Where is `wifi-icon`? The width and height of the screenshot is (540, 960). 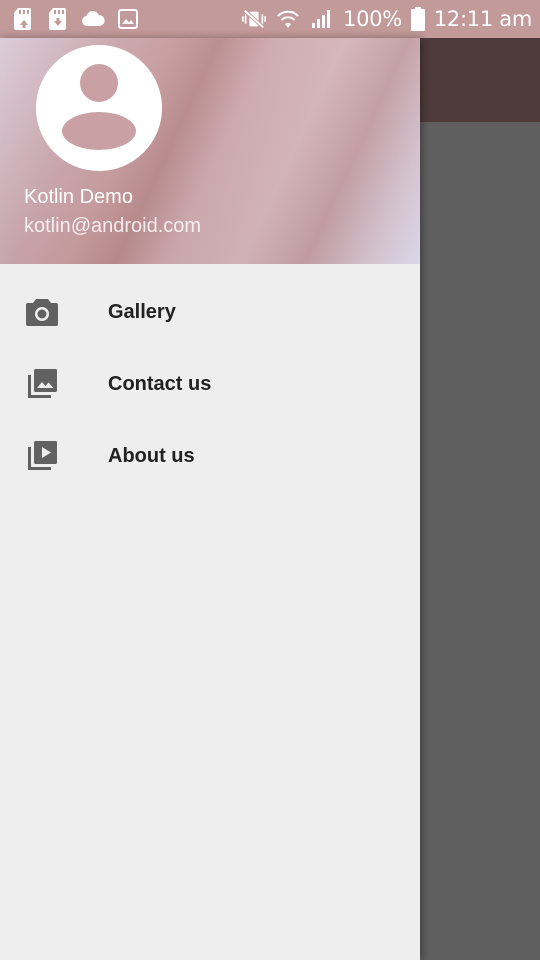 wifi-icon is located at coordinates (288, 19).